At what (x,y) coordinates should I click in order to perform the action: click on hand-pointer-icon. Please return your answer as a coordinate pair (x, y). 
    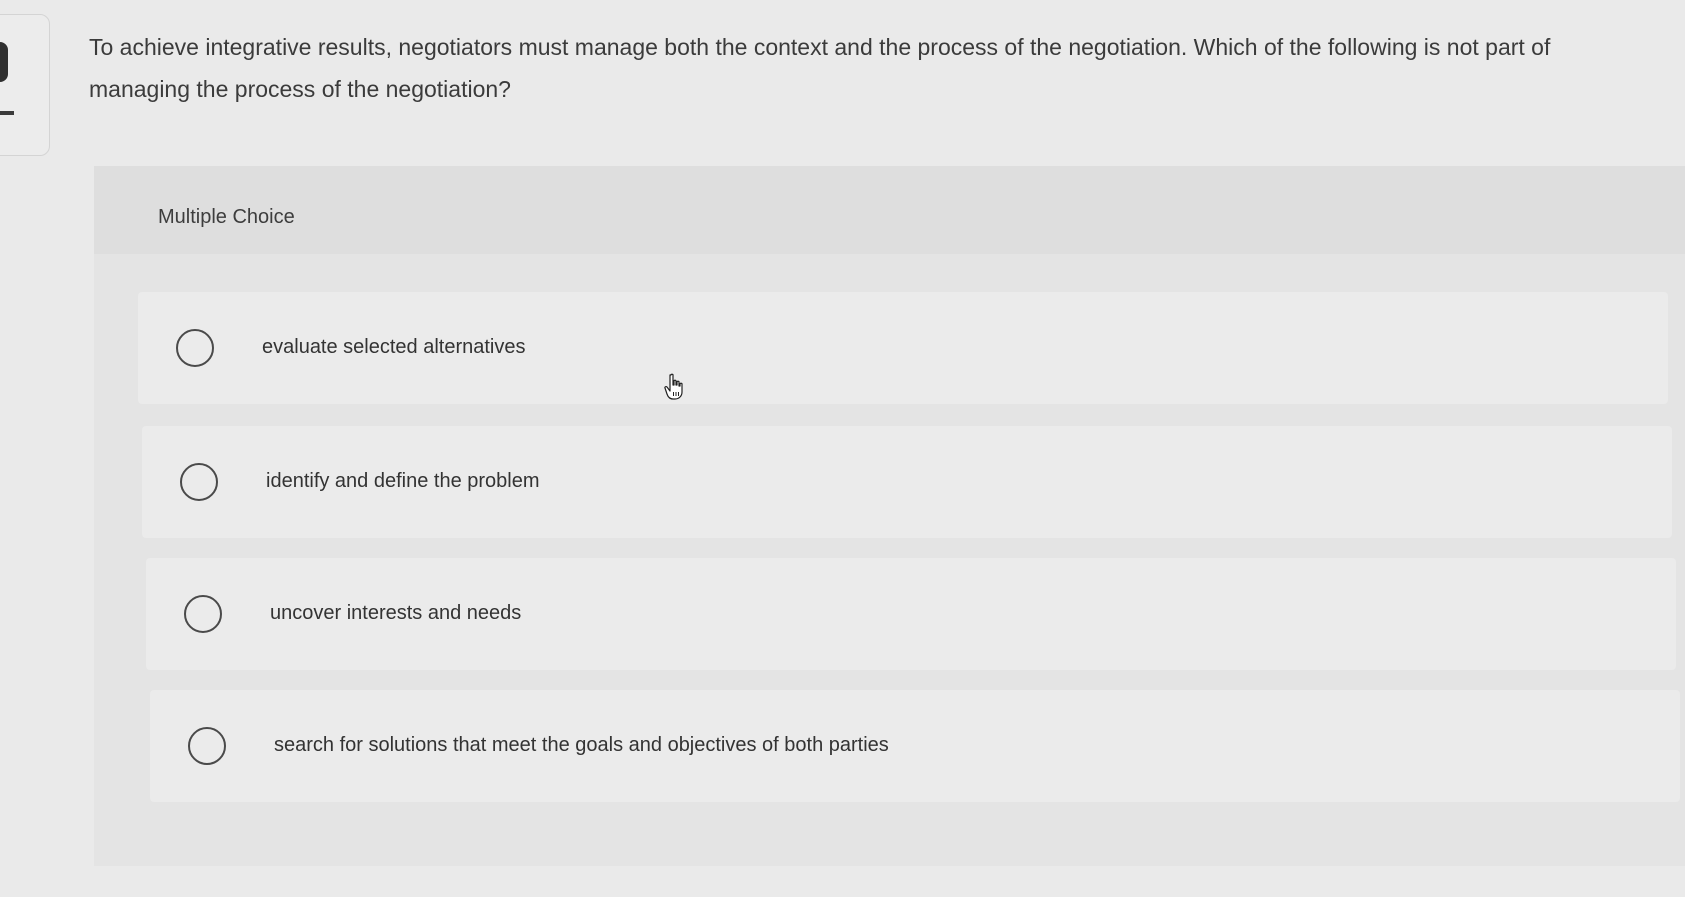
    Looking at the image, I should click on (673, 386).